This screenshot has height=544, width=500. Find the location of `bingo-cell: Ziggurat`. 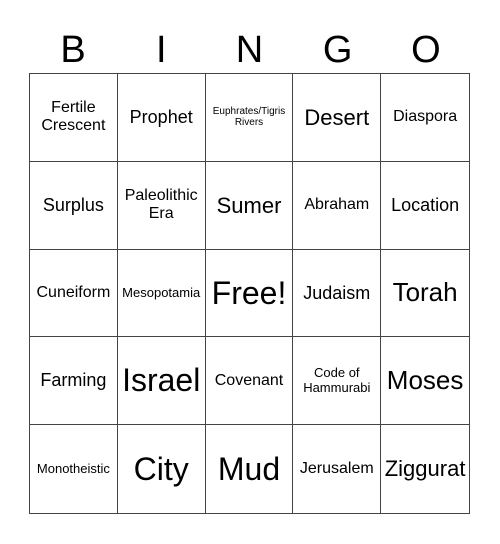

bingo-cell: Ziggurat is located at coordinates (425, 469).